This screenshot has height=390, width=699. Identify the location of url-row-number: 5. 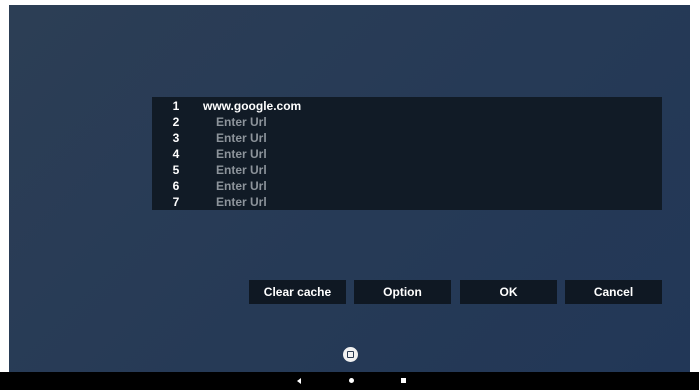
(176, 170).